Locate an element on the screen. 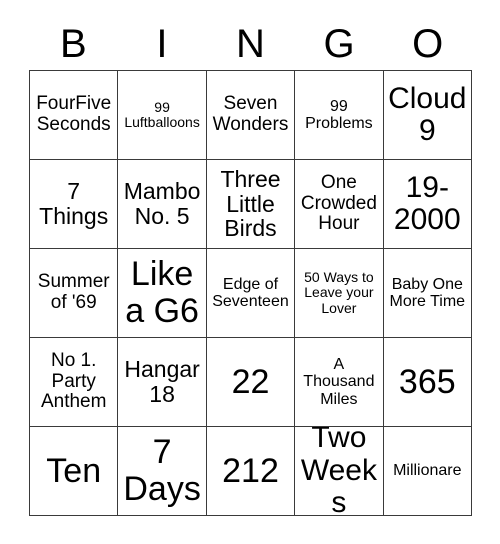  bingo-cell-text: 7 Days is located at coordinates (162, 470).